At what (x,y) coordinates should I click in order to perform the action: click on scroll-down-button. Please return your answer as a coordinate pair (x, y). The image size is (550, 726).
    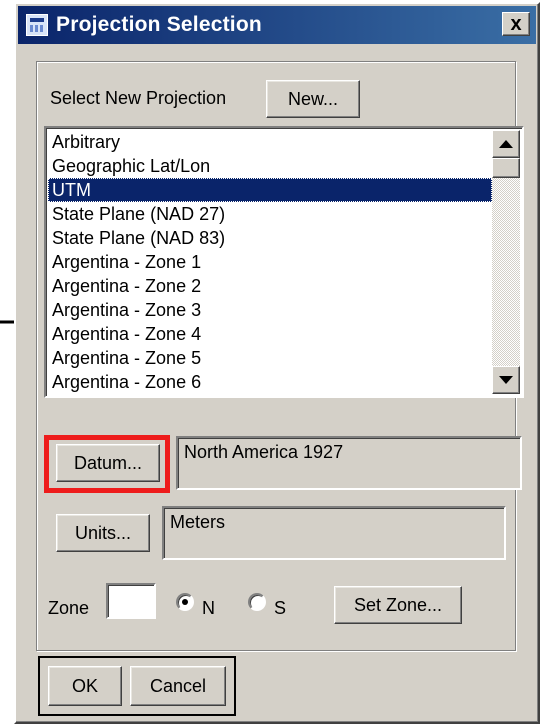
    Looking at the image, I should click on (506, 380).